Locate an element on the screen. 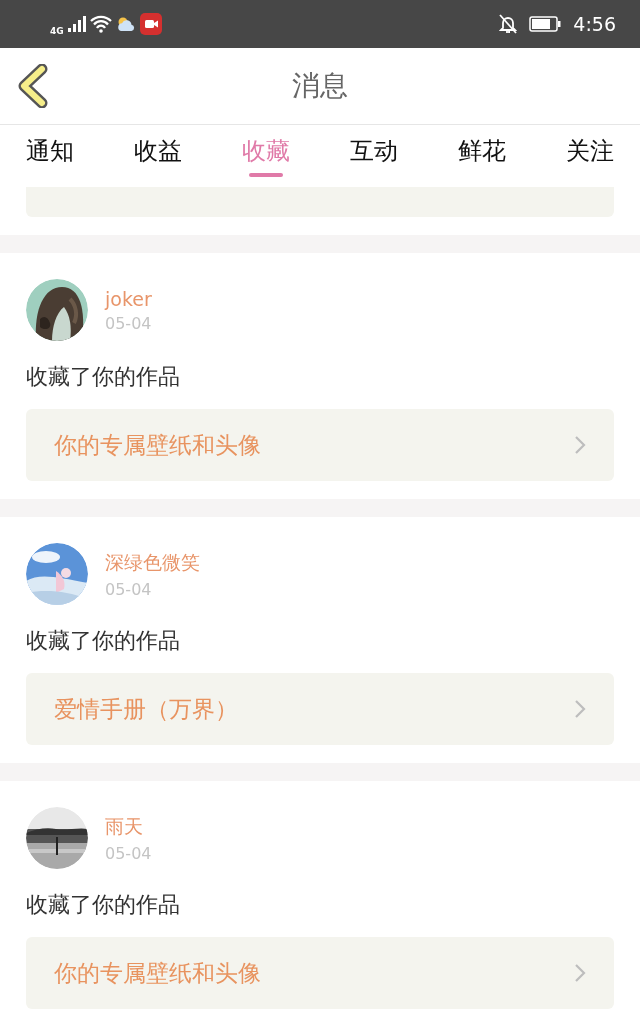 The image size is (640, 1025). tab: 通知 is located at coordinates (50, 156).